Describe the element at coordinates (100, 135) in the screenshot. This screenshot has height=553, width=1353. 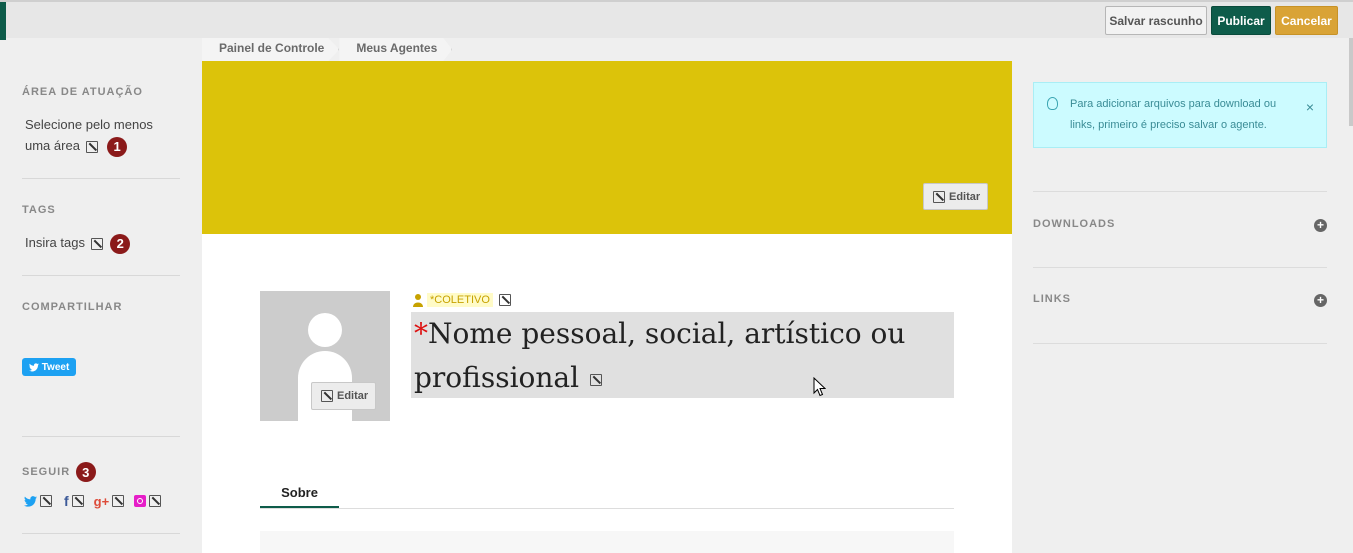
I see `area-field: Selecione pelo menos uma área 1` at that location.